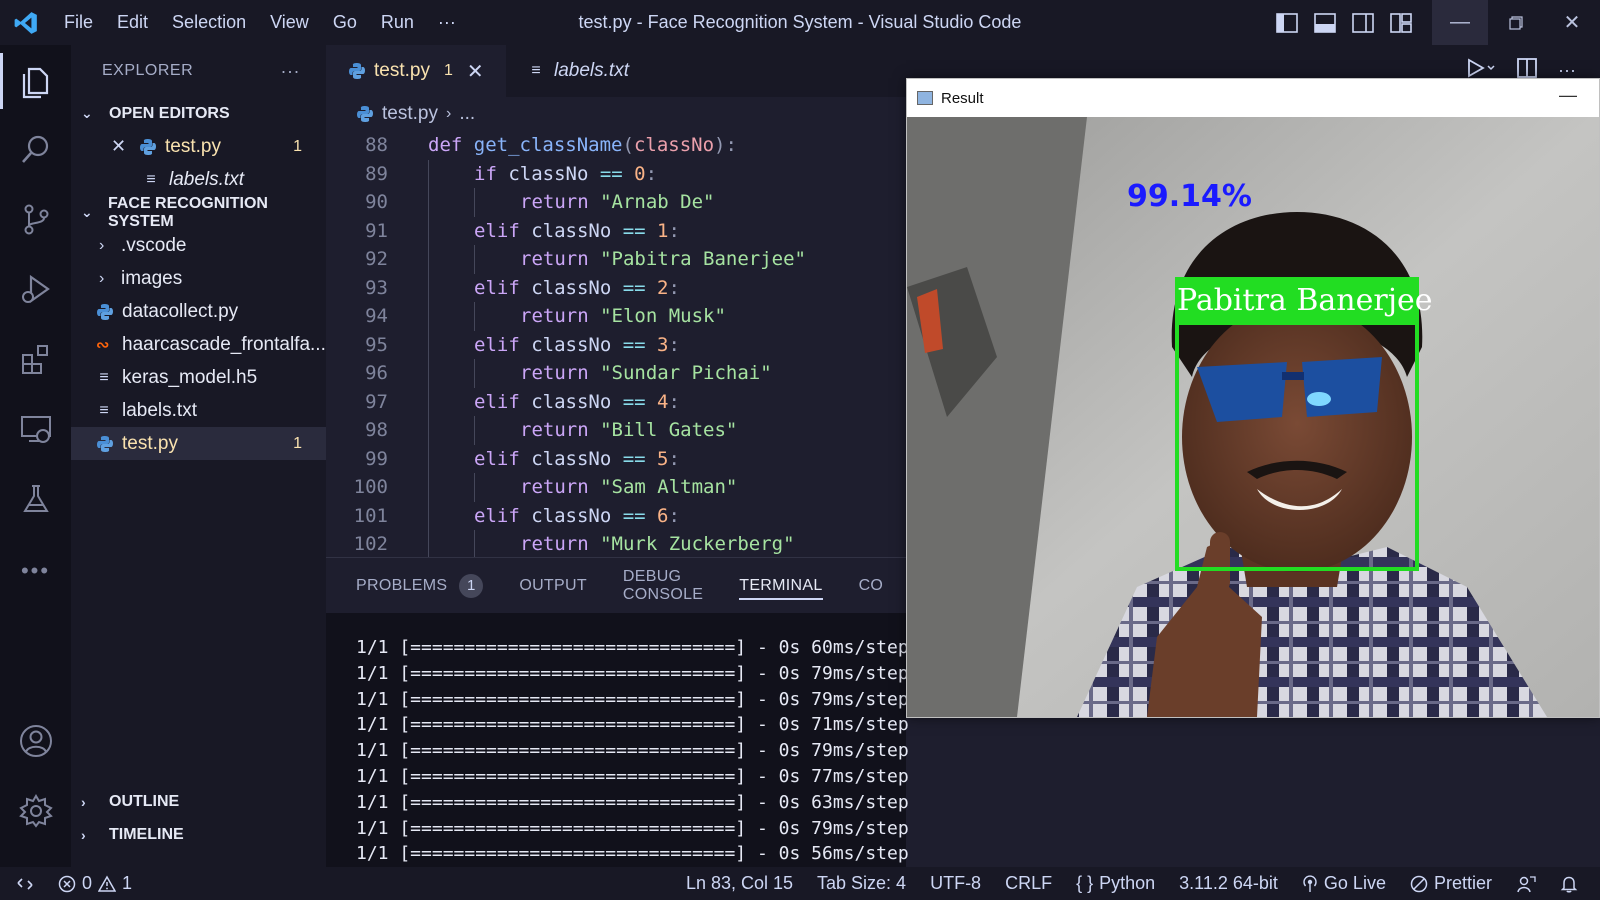  I want to click on code-line: 93 elif classNo == 2:, so click(616, 287).